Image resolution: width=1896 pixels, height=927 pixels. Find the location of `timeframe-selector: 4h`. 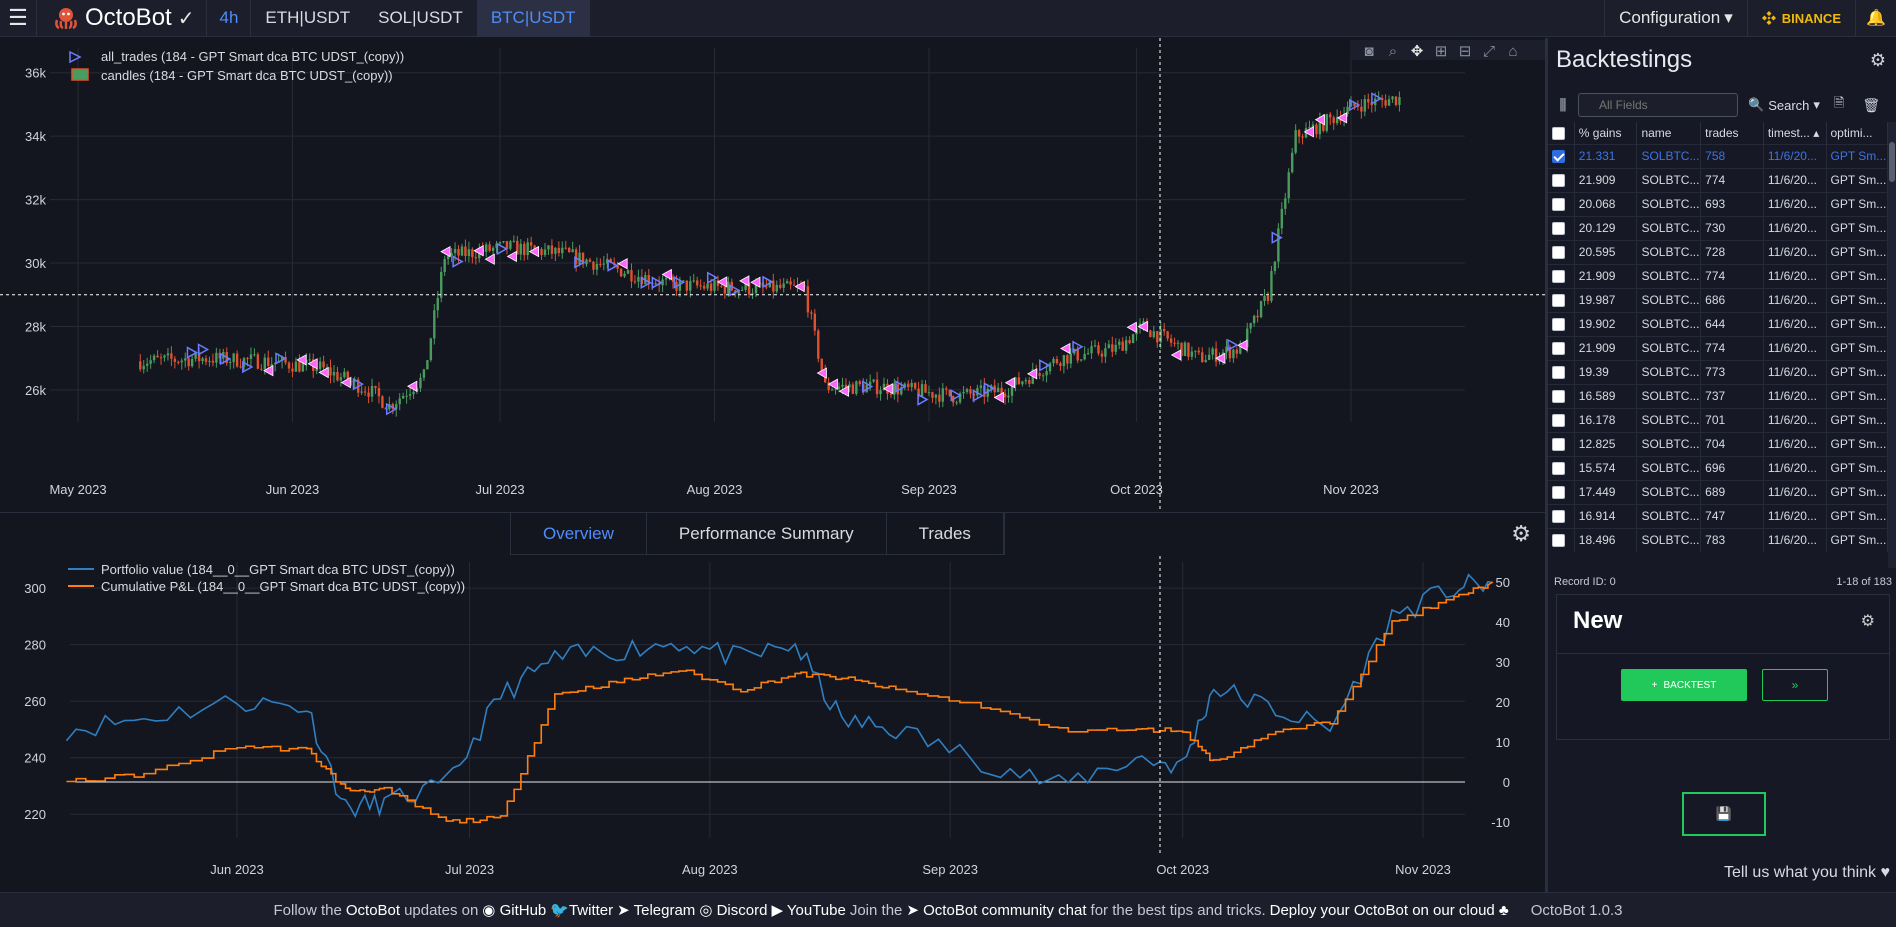

timeframe-selector: 4h is located at coordinates (229, 18).